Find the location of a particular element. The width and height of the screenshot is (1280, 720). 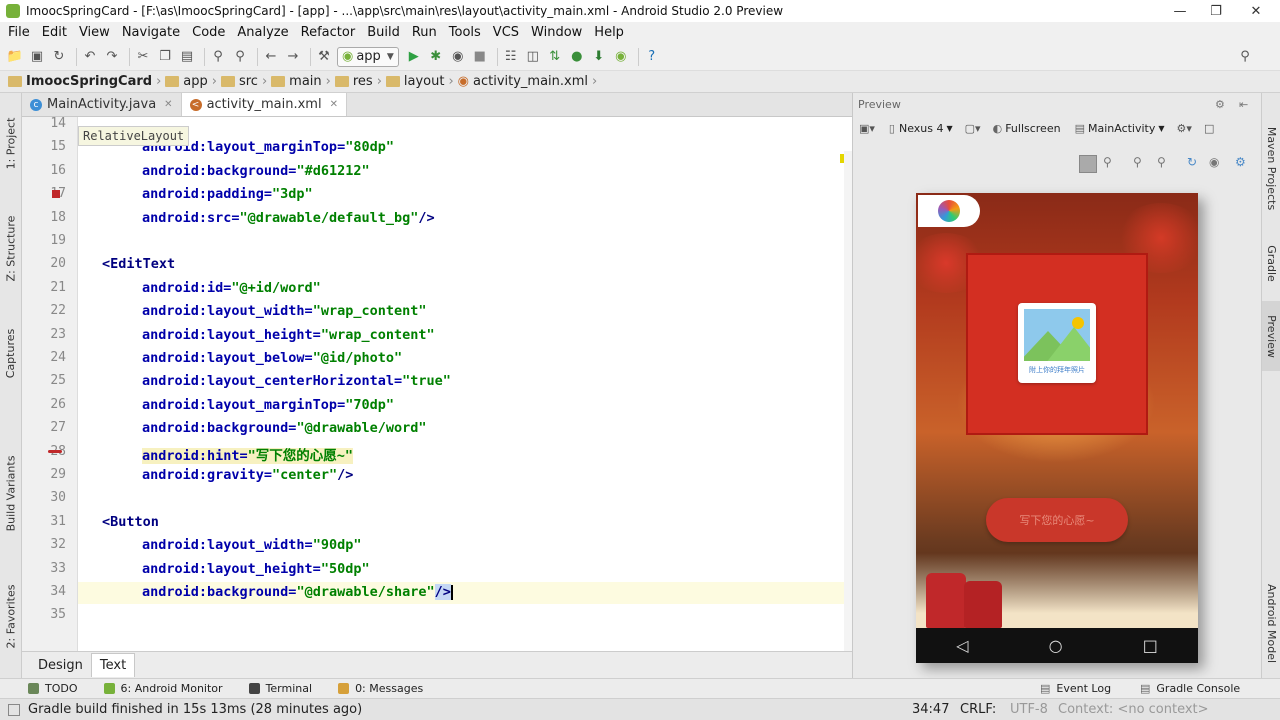

refresh-icon: ↻ is located at coordinates (1192, 162).